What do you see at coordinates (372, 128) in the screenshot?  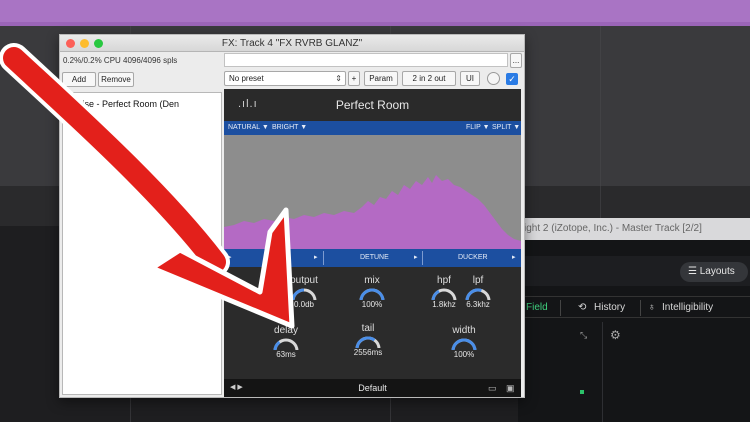 I see `mode-bar: NATURAL ▼ BRIGHT ▼ FLIP ▼ SPLIT ▼` at bounding box center [372, 128].